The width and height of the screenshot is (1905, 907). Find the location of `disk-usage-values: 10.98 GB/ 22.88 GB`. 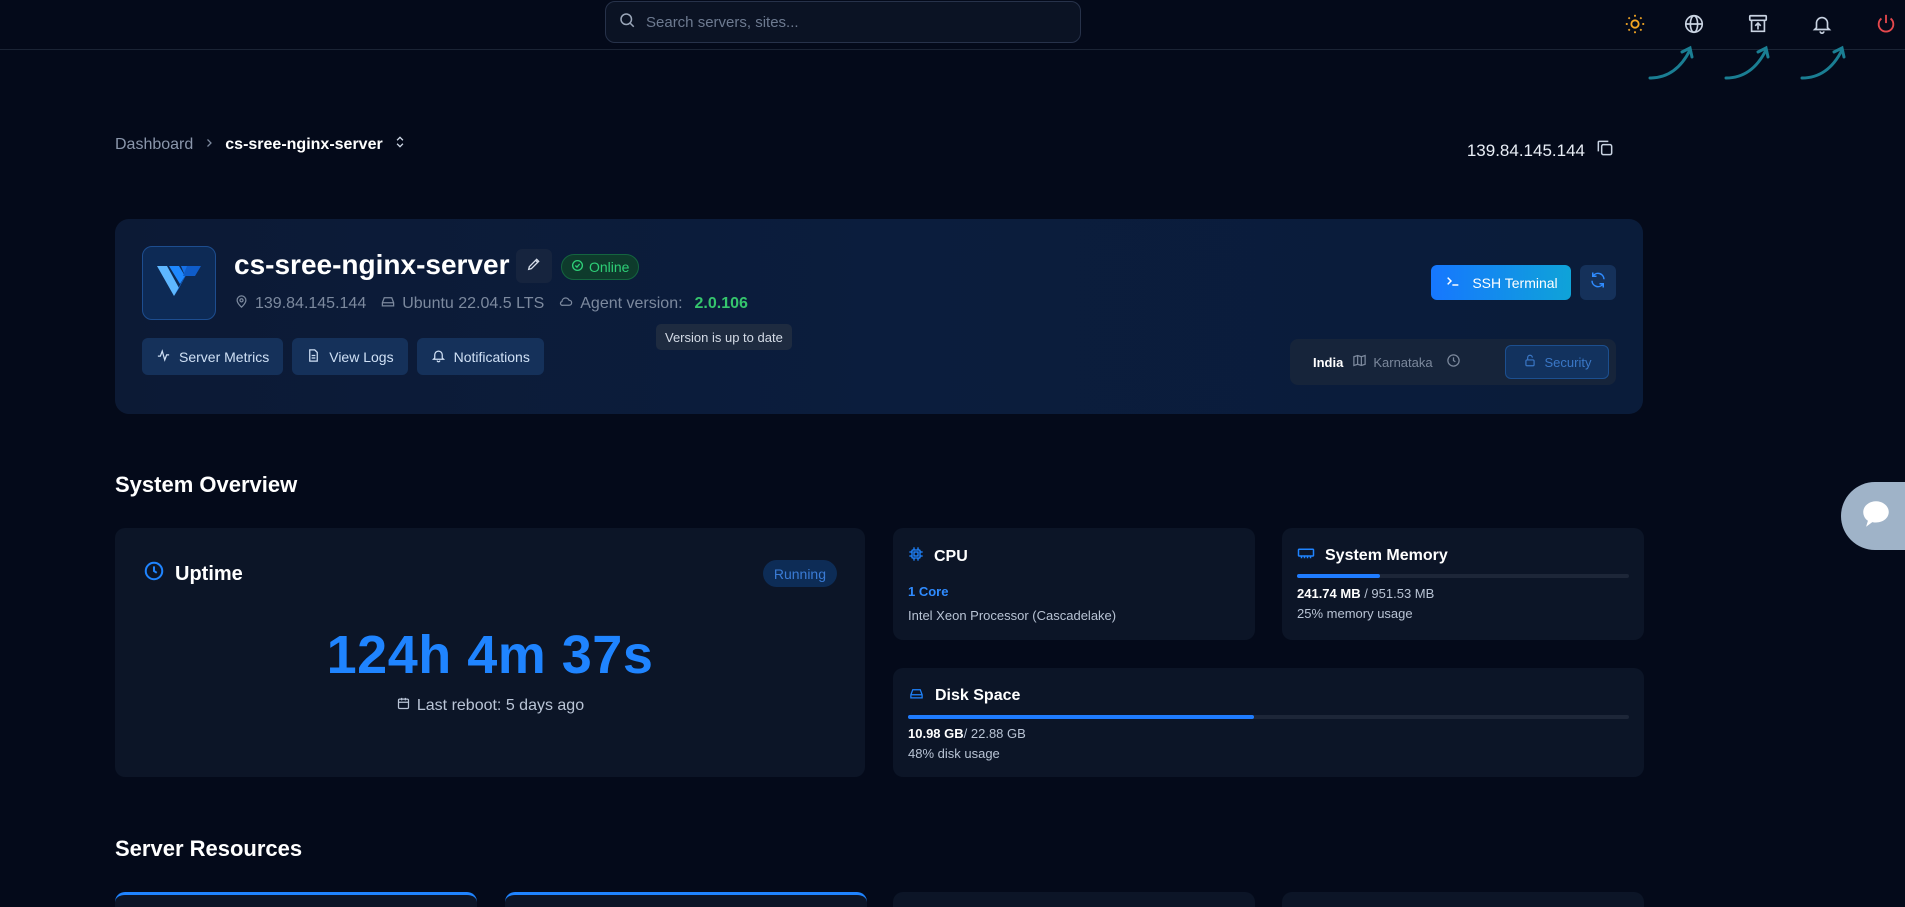

disk-usage-values: 10.98 GB/ 22.88 GB is located at coordinates (967, 733).